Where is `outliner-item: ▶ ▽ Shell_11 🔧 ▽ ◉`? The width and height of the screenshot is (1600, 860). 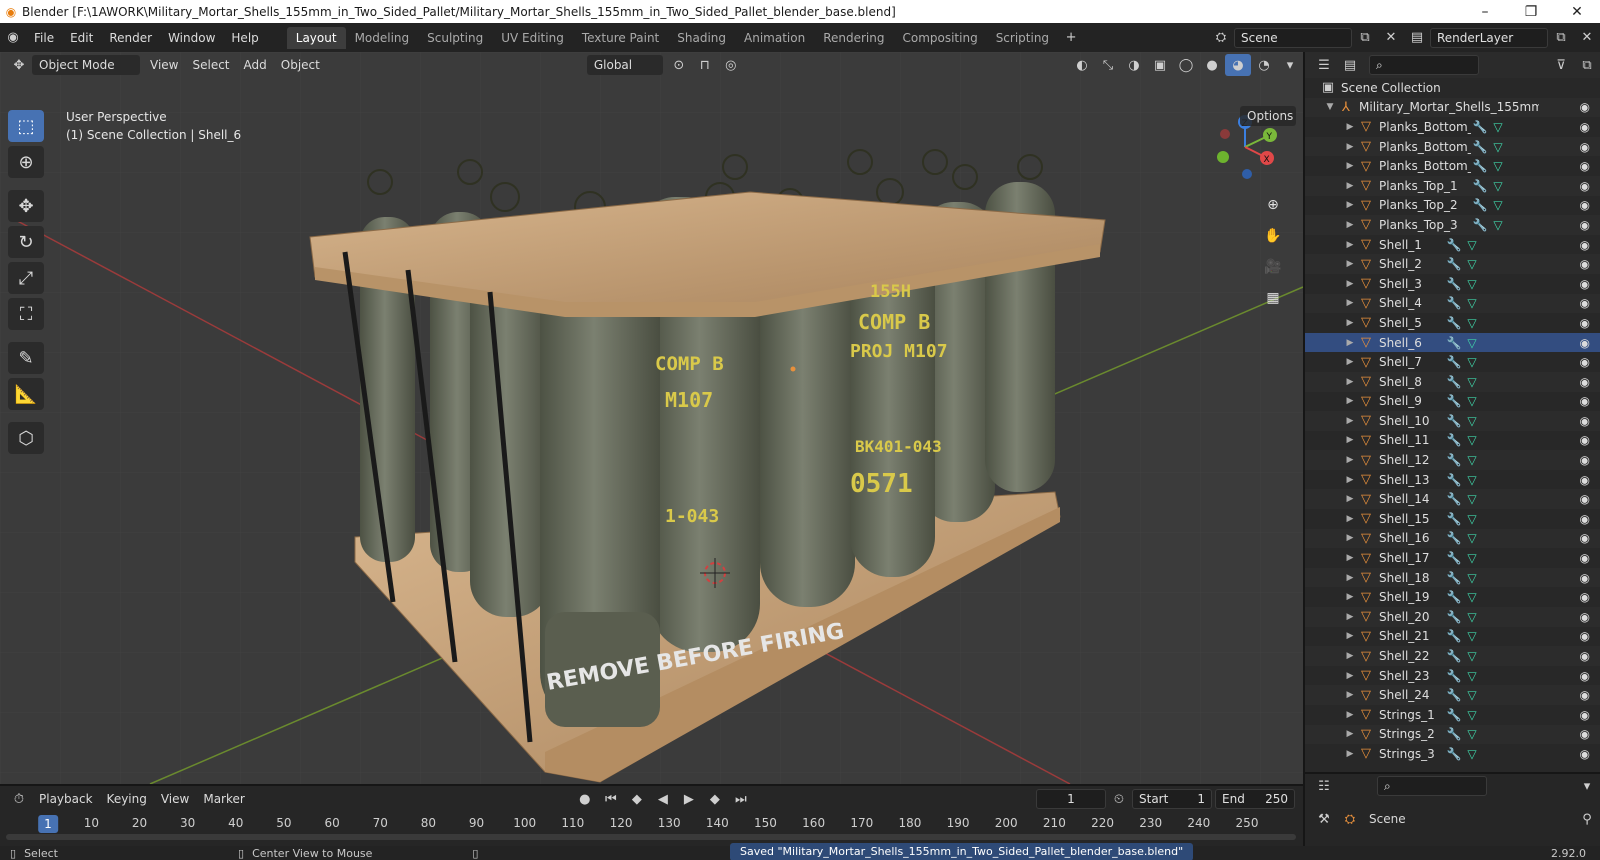
outliner-item: ▶ ▽ Shell_11 🔧 ▽ ◉ is located at coordinates (1452, 441).